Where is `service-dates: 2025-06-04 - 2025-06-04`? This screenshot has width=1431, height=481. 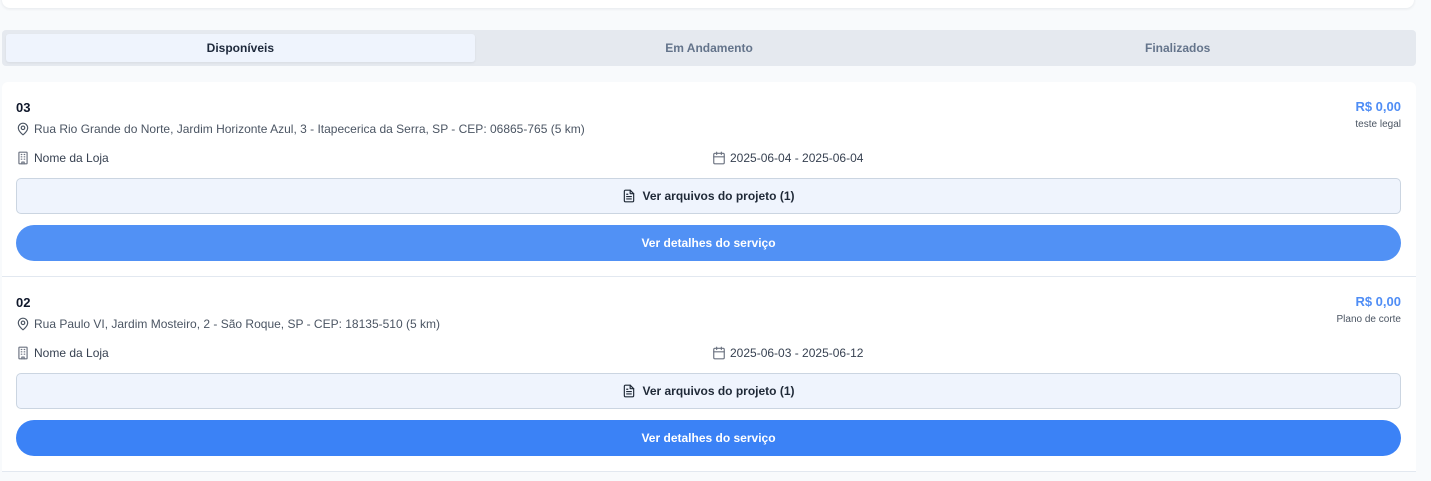 service-dates: 2025-06-04 - 2025-06-04 is located at coordinates (787, 158).